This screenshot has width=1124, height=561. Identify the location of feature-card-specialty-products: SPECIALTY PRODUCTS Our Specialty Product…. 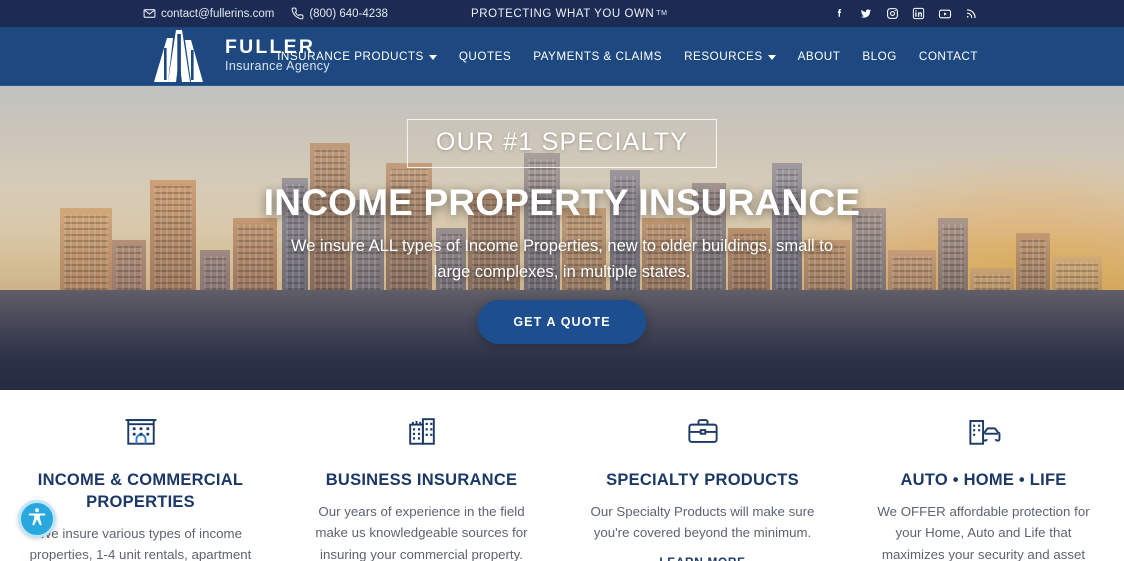
(702, 482).